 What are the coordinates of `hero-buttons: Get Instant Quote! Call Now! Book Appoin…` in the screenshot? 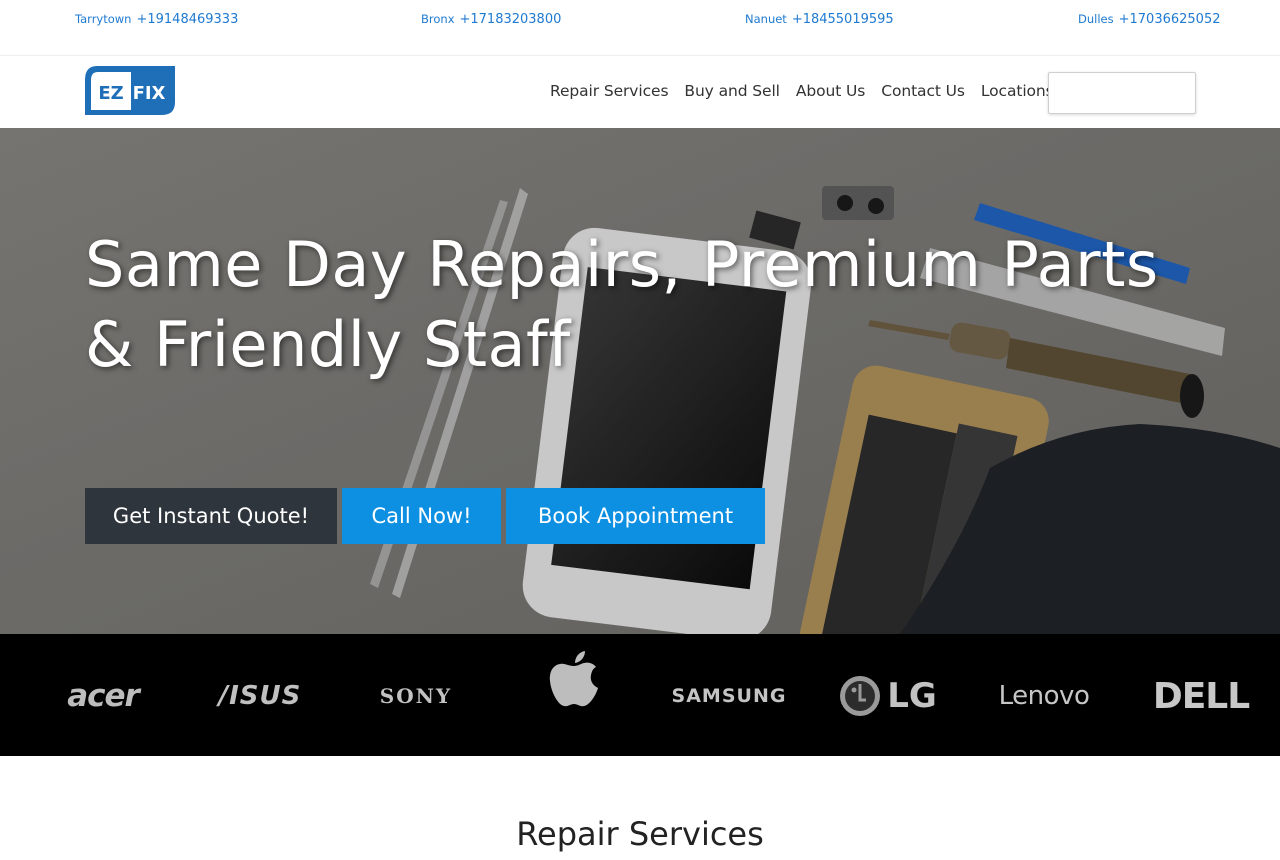 It's located at (427, 516).